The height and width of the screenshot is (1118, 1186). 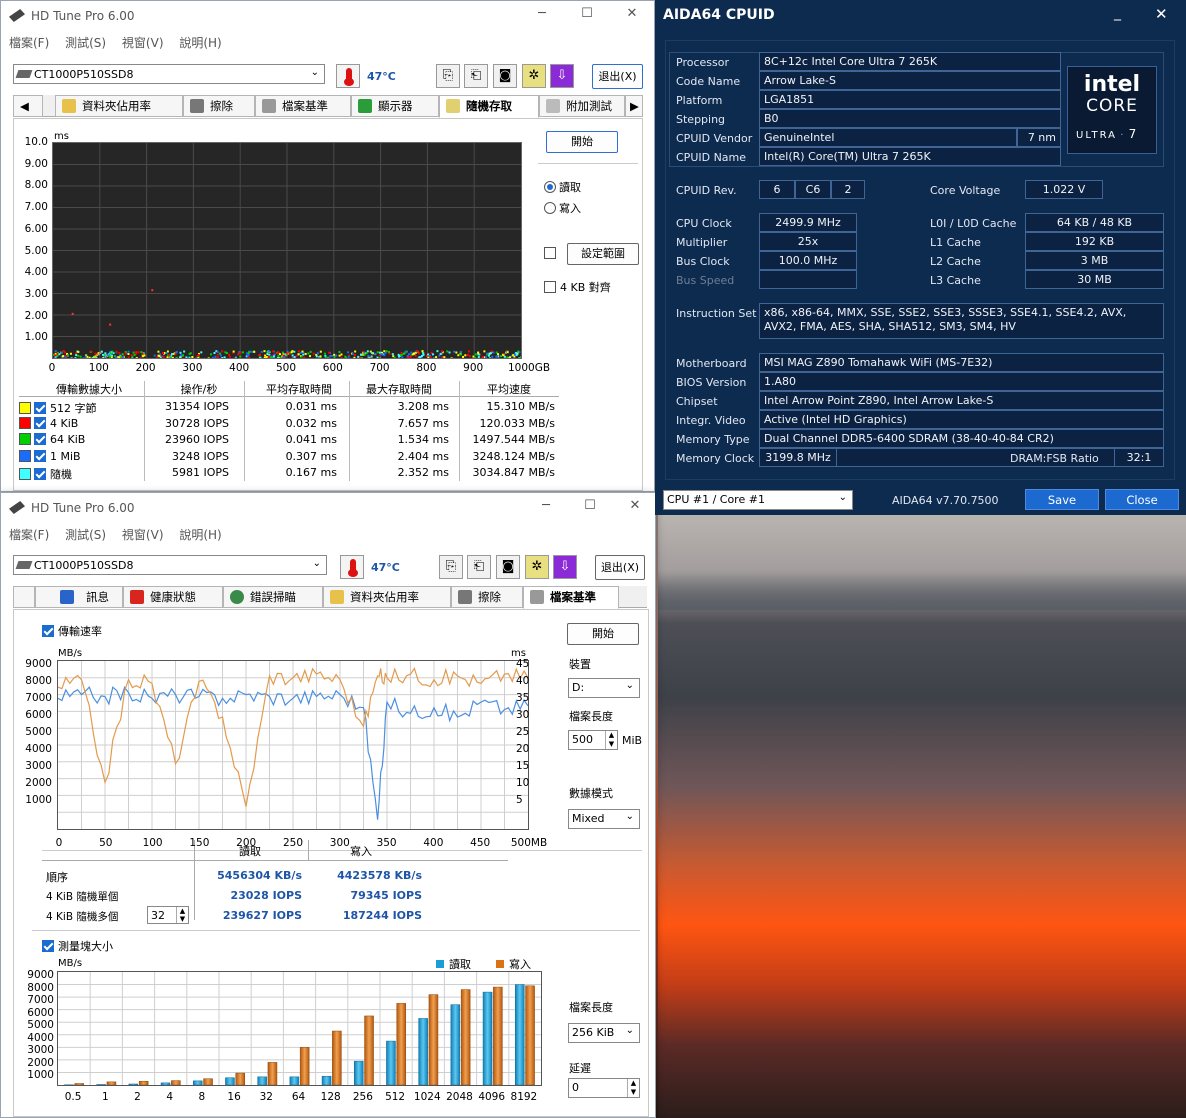 What do you see at coordinates (395, 106) in the screenshot?
I see `tab-monitor: 顯示器` at bounding box center [395, 106].